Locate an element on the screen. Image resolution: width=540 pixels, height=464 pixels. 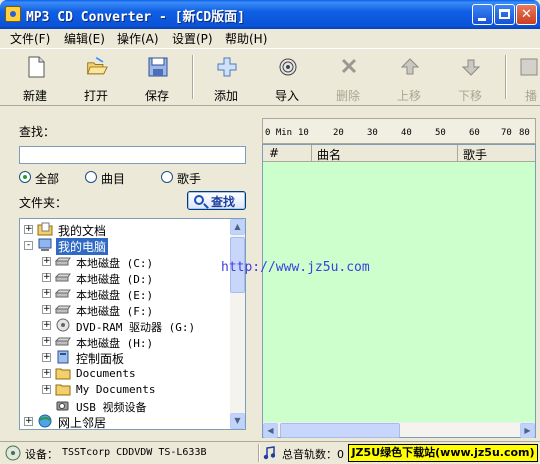
save-label: 保存 is located at coordinates (156, 96).